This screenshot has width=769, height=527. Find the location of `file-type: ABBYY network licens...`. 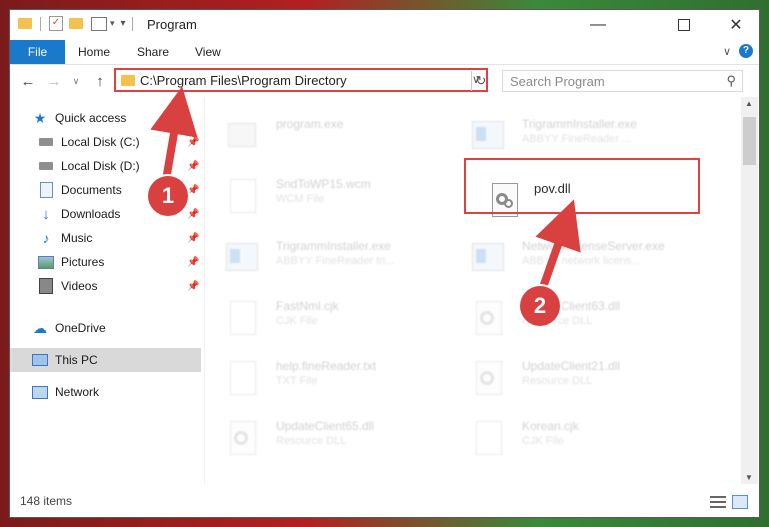

file-type: ABBYY network licens... is located at coordinates (581, 261).